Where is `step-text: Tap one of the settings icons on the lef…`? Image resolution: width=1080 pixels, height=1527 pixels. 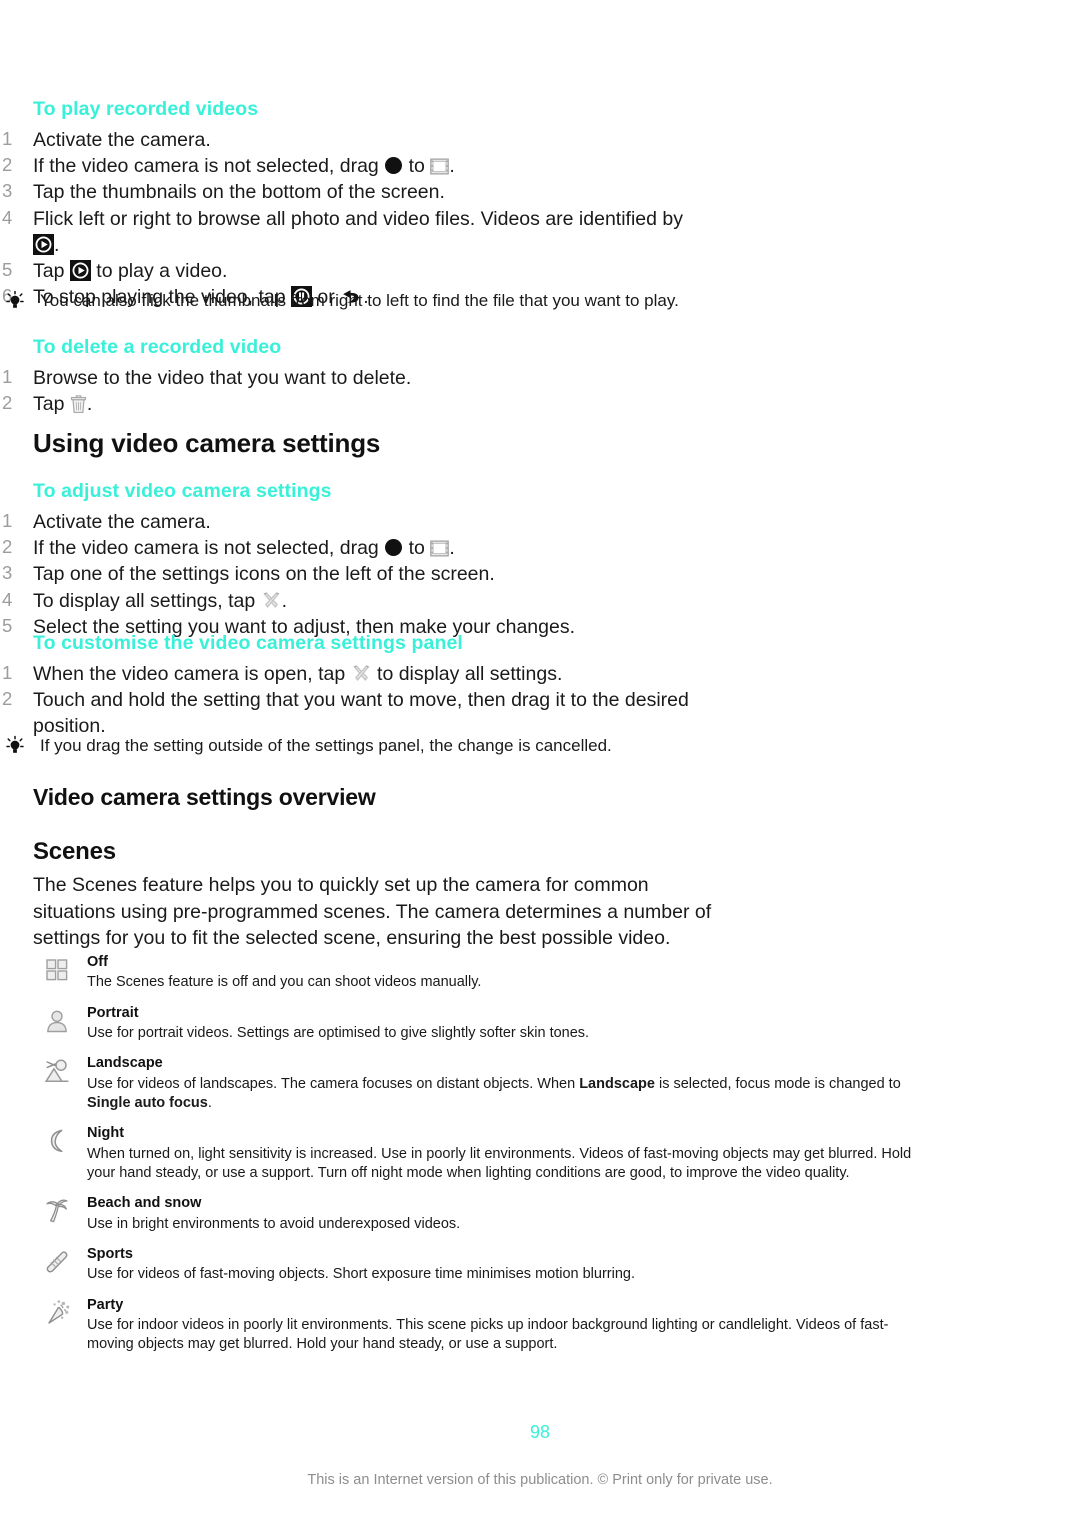 step-text: Tap one of the settings icons on the lef… is located at coordinates (264, 574).